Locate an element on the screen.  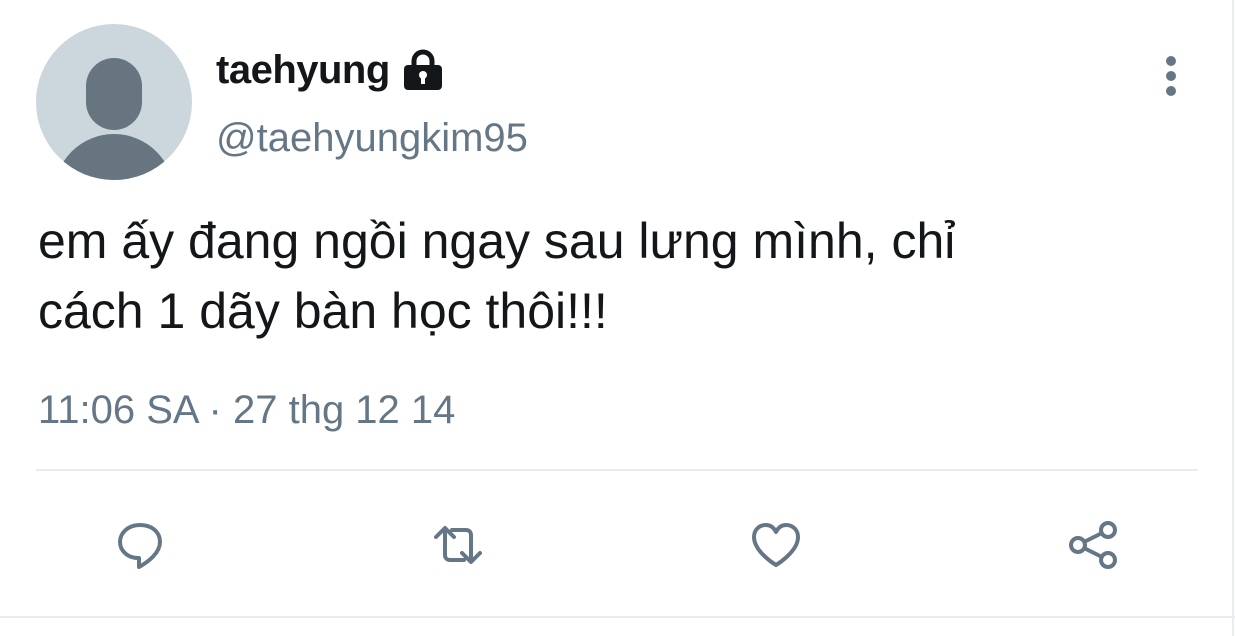
avatar-head is located at coordinates (114, 94).